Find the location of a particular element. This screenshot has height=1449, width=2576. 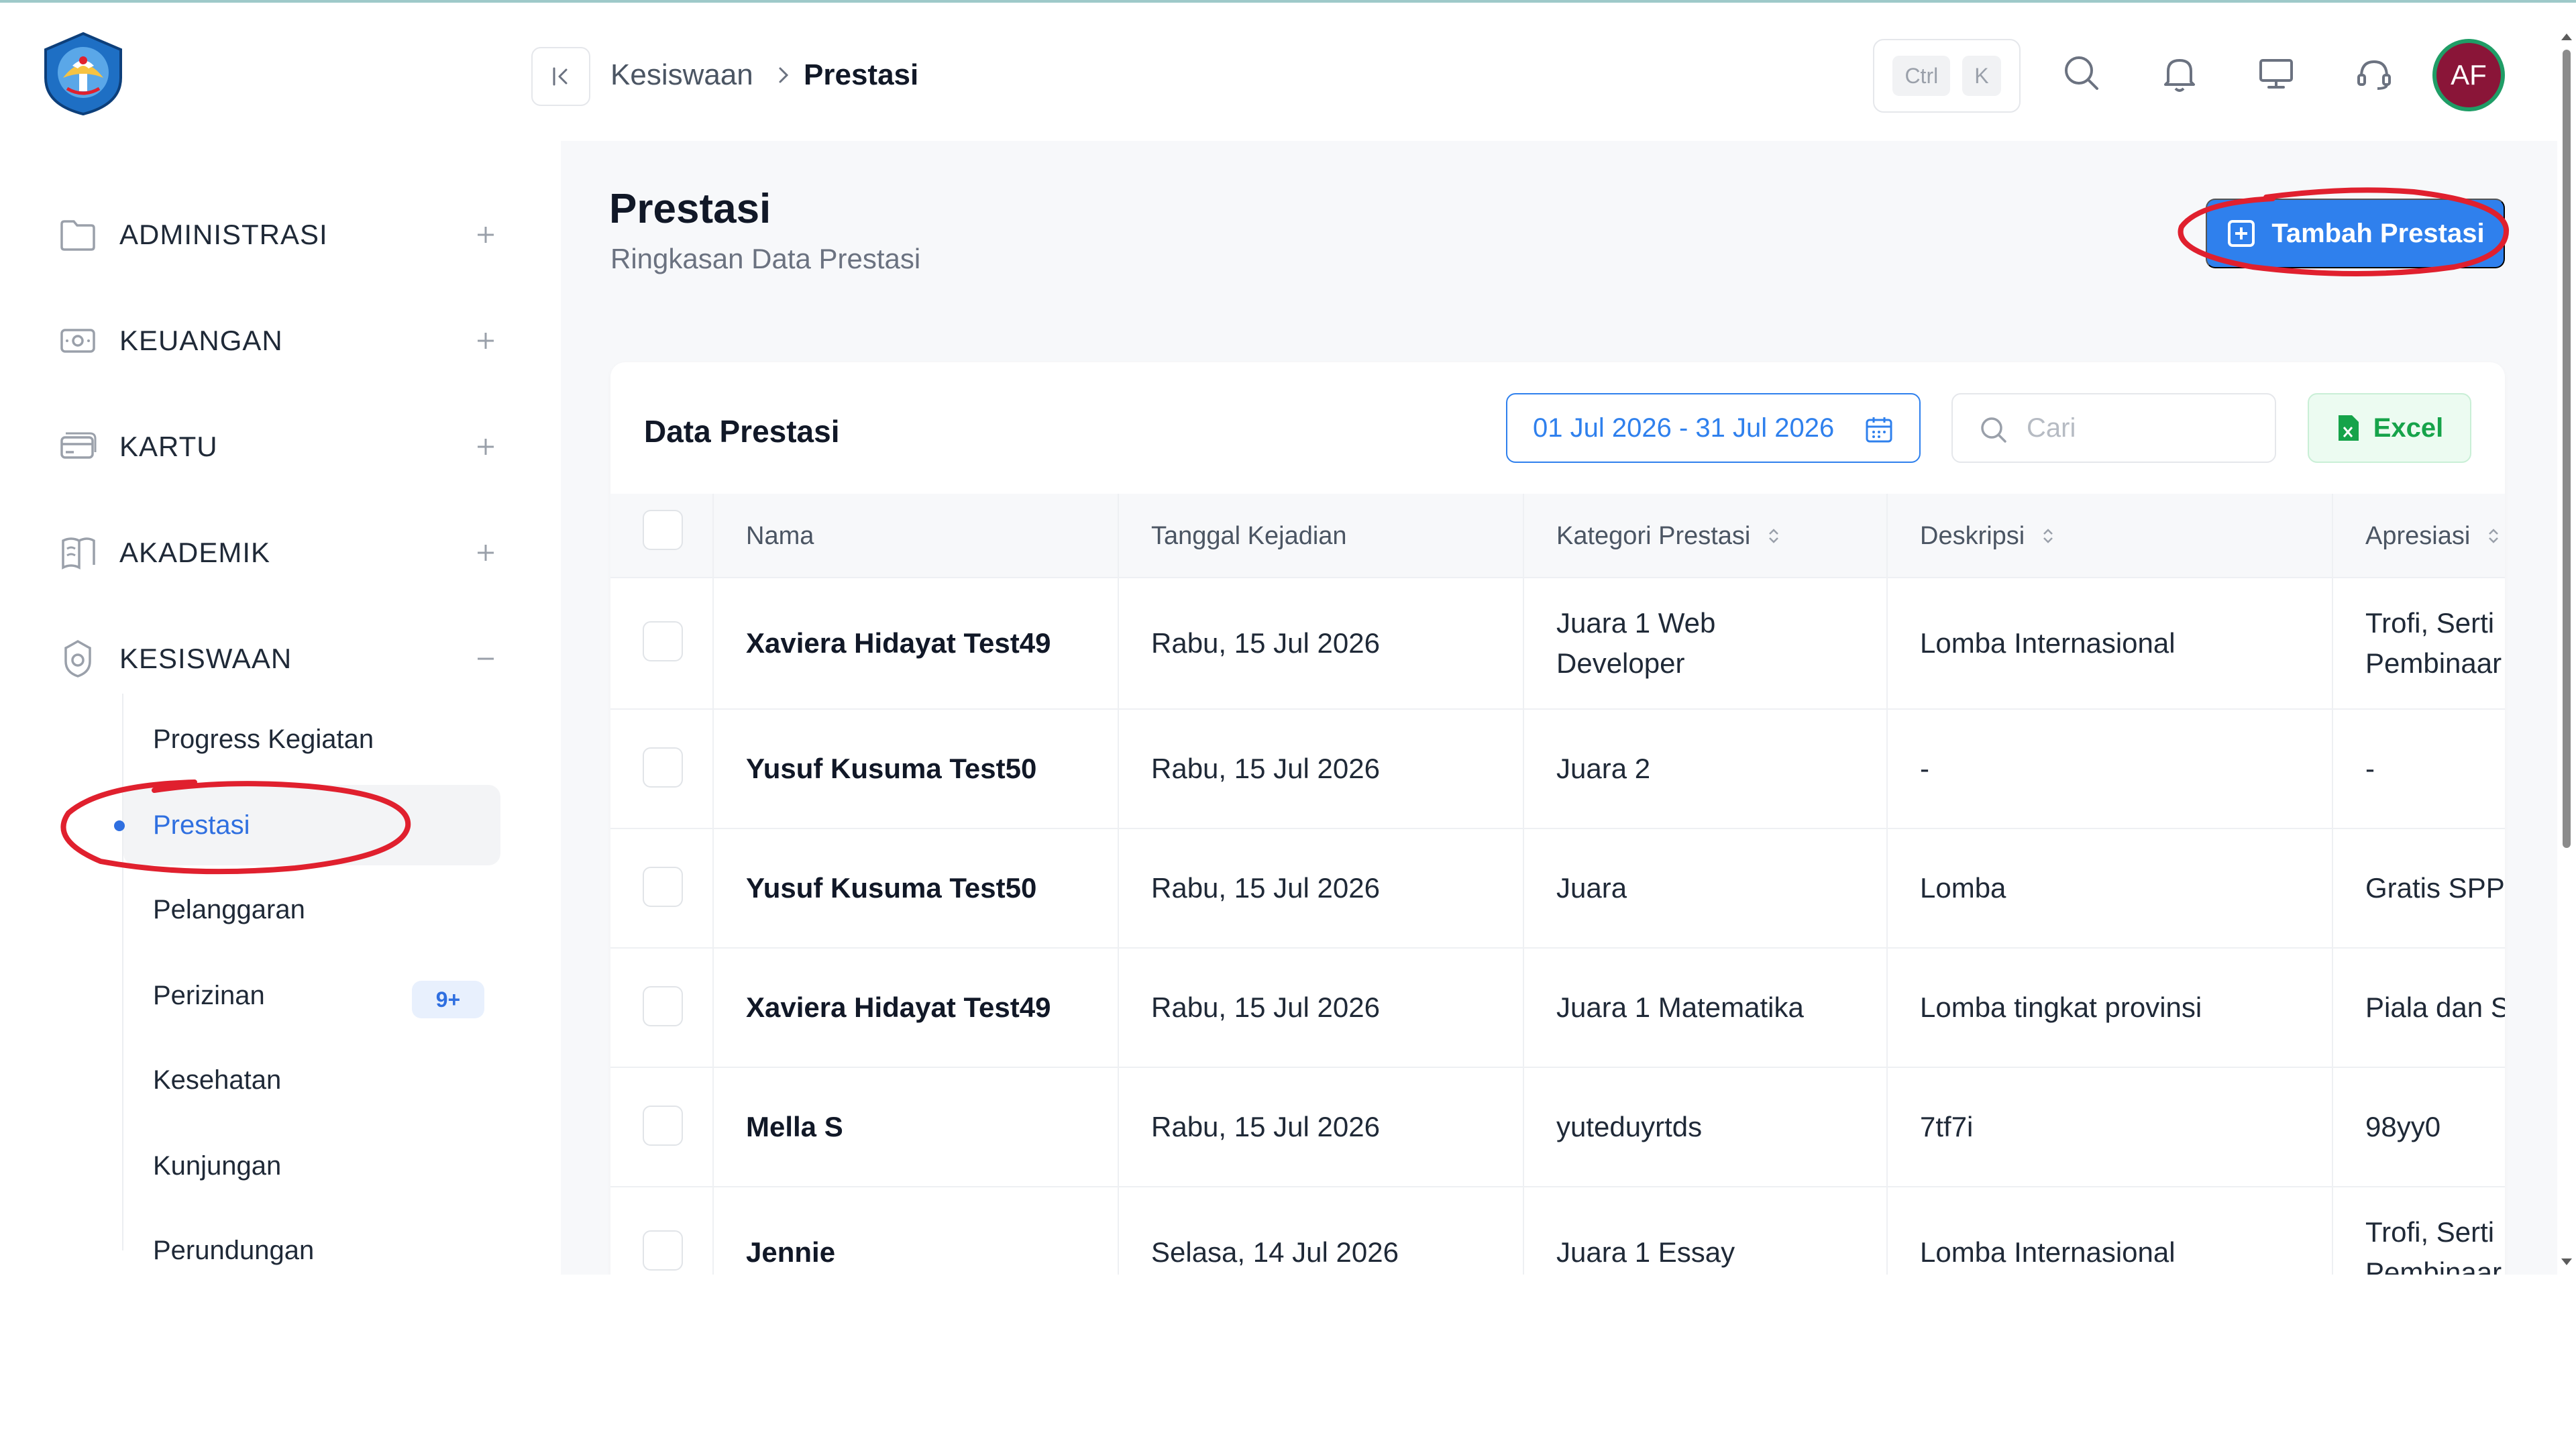

command-palette-shortcut: Ctrl K is located at coordinates (1947, 76).